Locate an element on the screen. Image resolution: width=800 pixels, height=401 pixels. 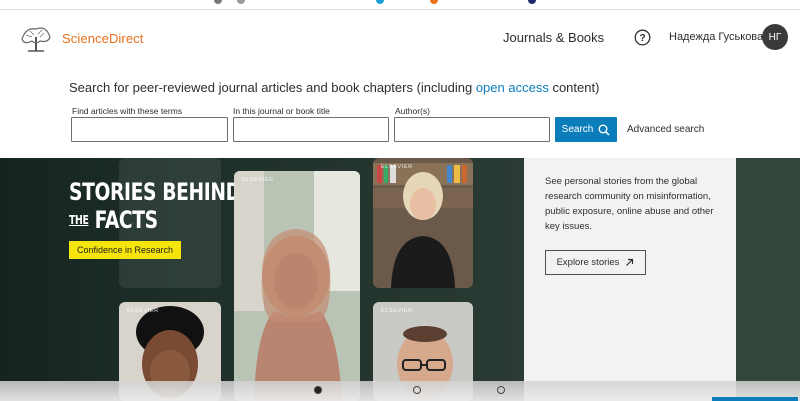
explore-stories-label: Explore stories is located at coordinates (588, 262).